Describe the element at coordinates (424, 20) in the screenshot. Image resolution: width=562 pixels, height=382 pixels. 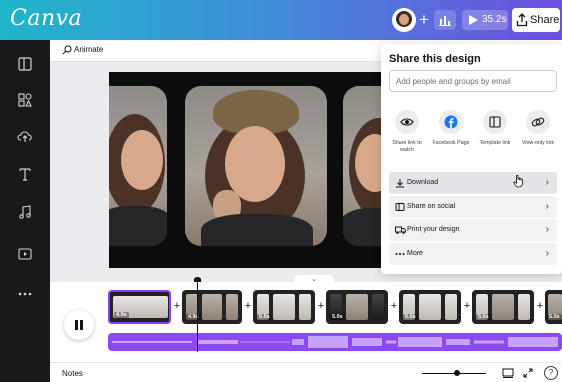
I see `add-collaborator-button: +` at that location.